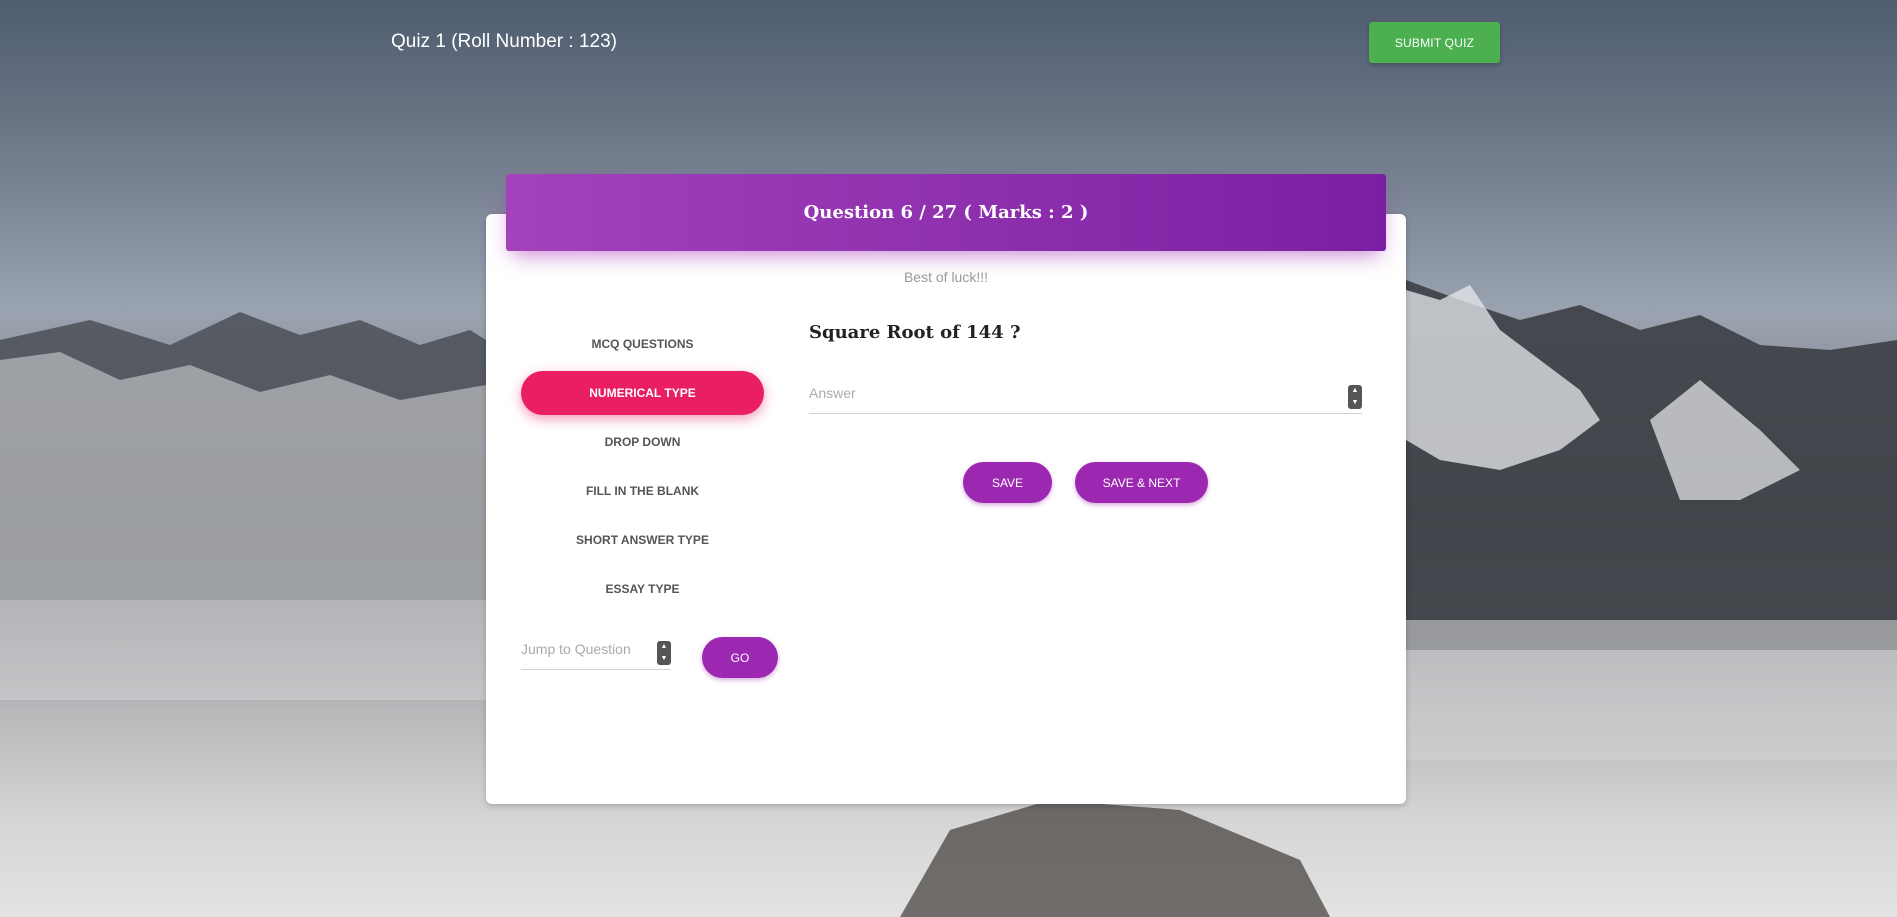 Image resolution: width=1897 pixels, height=917 pixels. What do you see at coordinates (946, 212) in the screenshot?
I see `question-header: Question 6 / 27 ( Marks : 2 )` at bounding box center [946, 212].